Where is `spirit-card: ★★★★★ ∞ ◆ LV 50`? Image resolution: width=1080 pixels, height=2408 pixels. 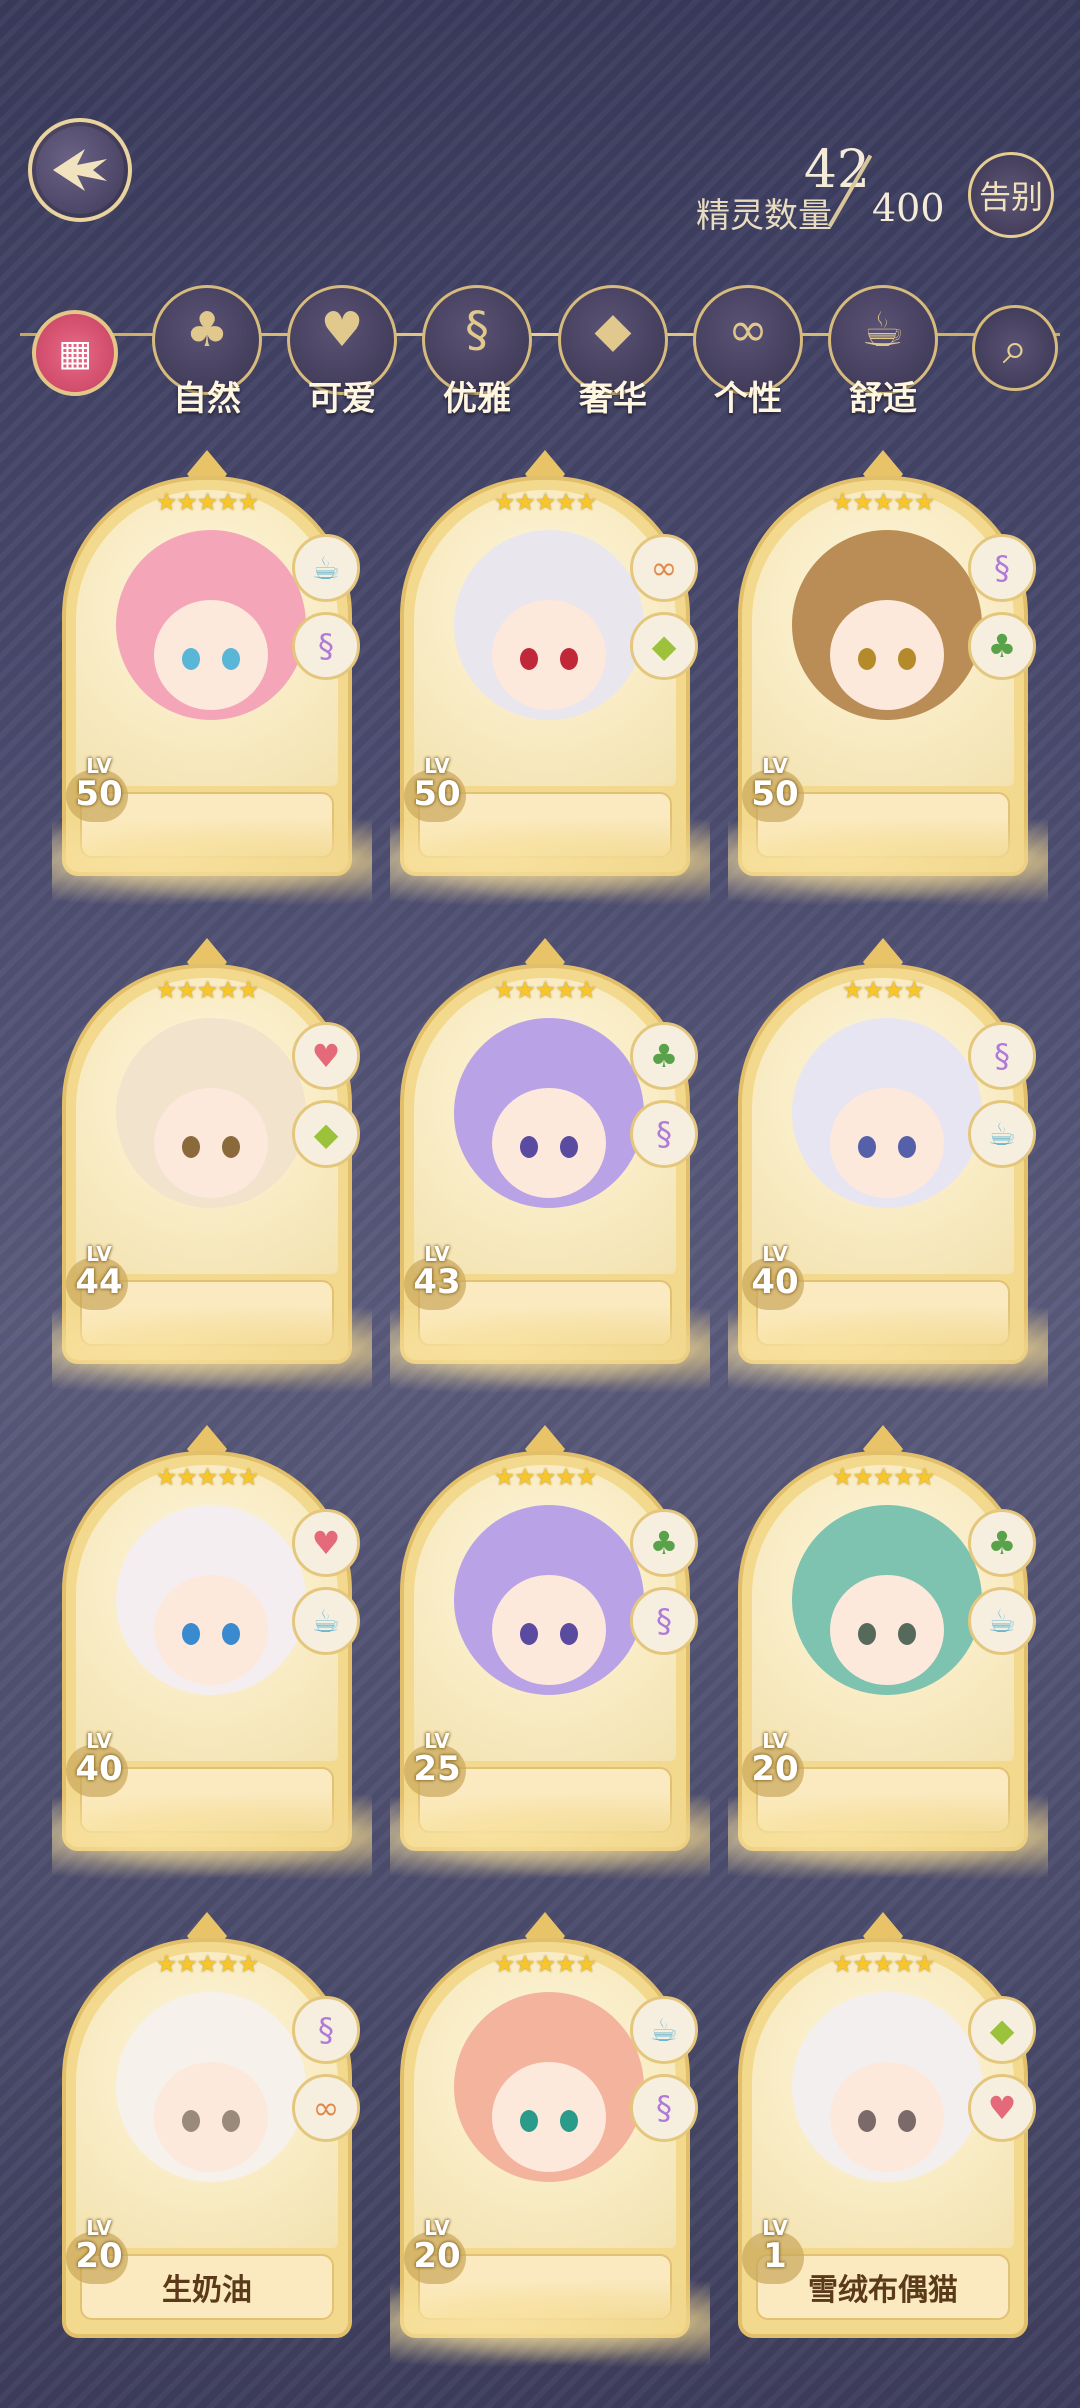
spirit-card: ★★★★★ ∞ ◆ LV 50 is located at coordinates (550, 678).